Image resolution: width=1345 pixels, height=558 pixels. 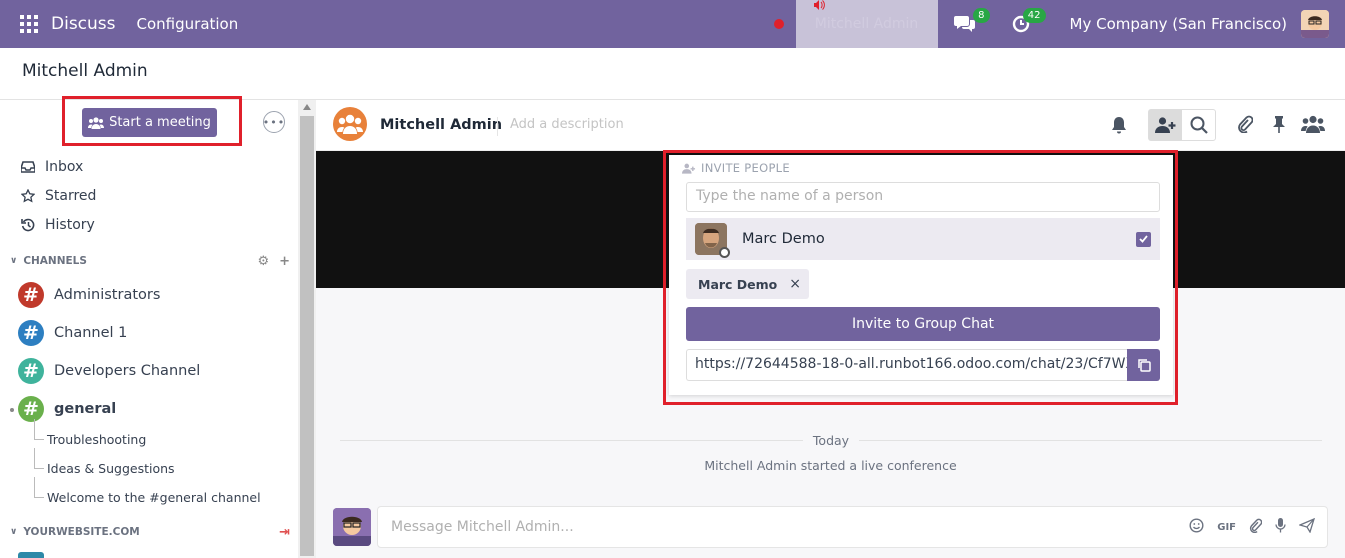 I want to click on active-call-pill: Mitchell Admin, so click(x=866, y=24).